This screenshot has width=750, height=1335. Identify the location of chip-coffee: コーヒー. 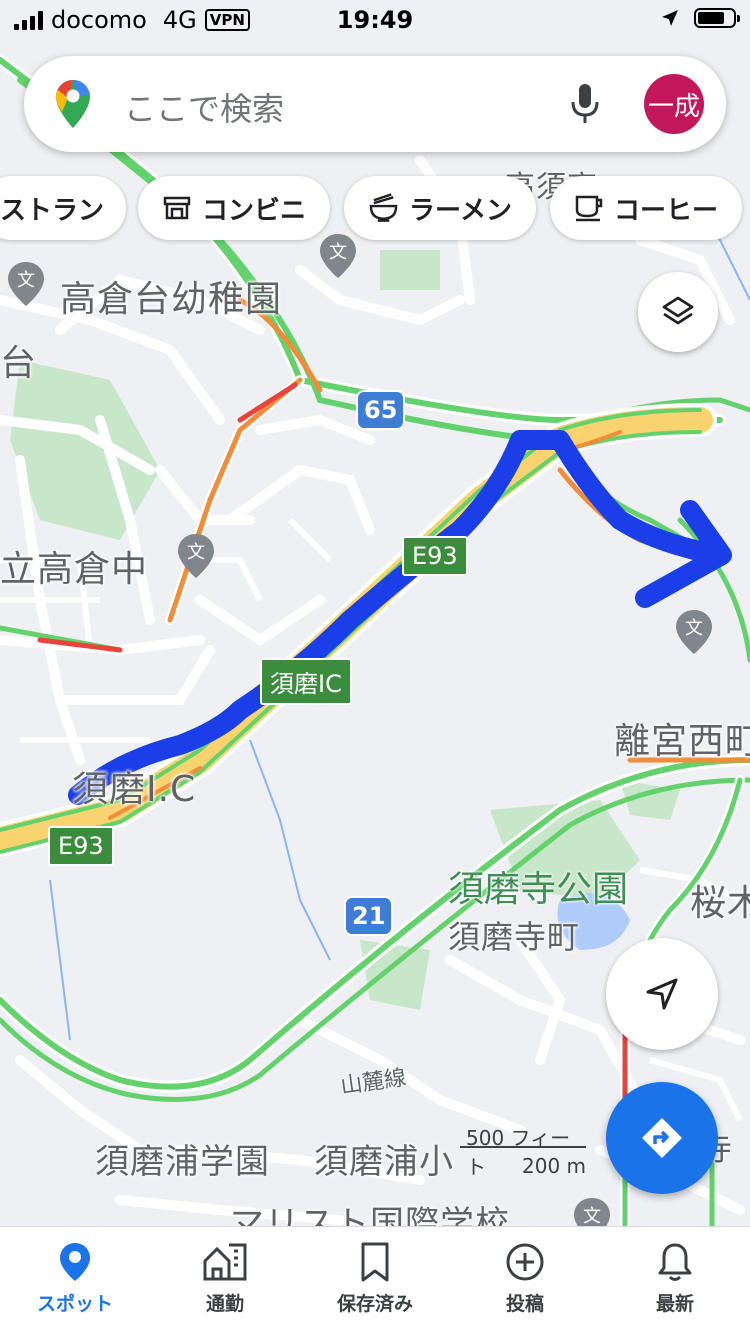
(646, 208).